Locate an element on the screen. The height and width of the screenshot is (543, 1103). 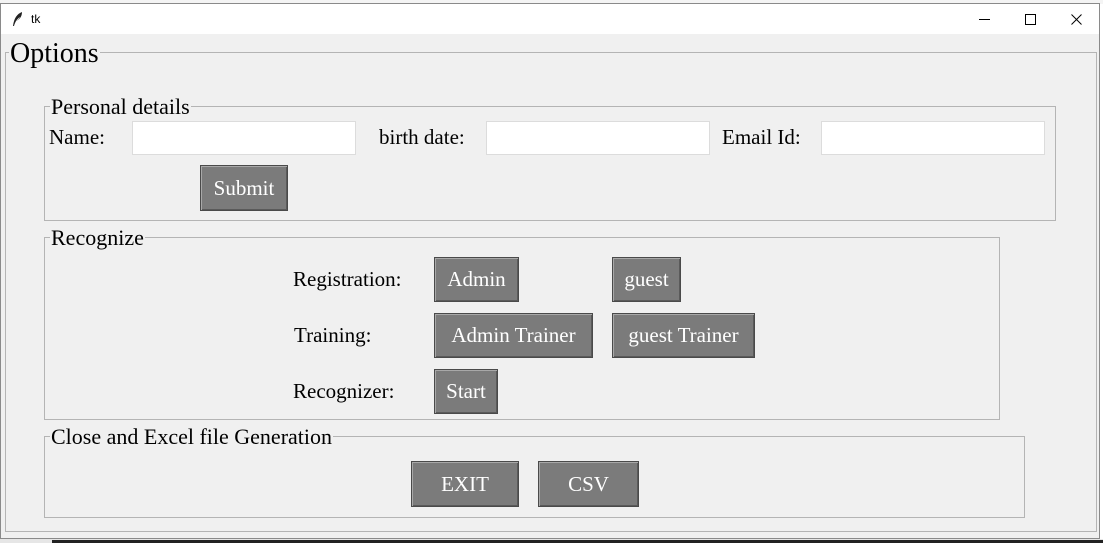
name-input is located at coordinates (244, 138).